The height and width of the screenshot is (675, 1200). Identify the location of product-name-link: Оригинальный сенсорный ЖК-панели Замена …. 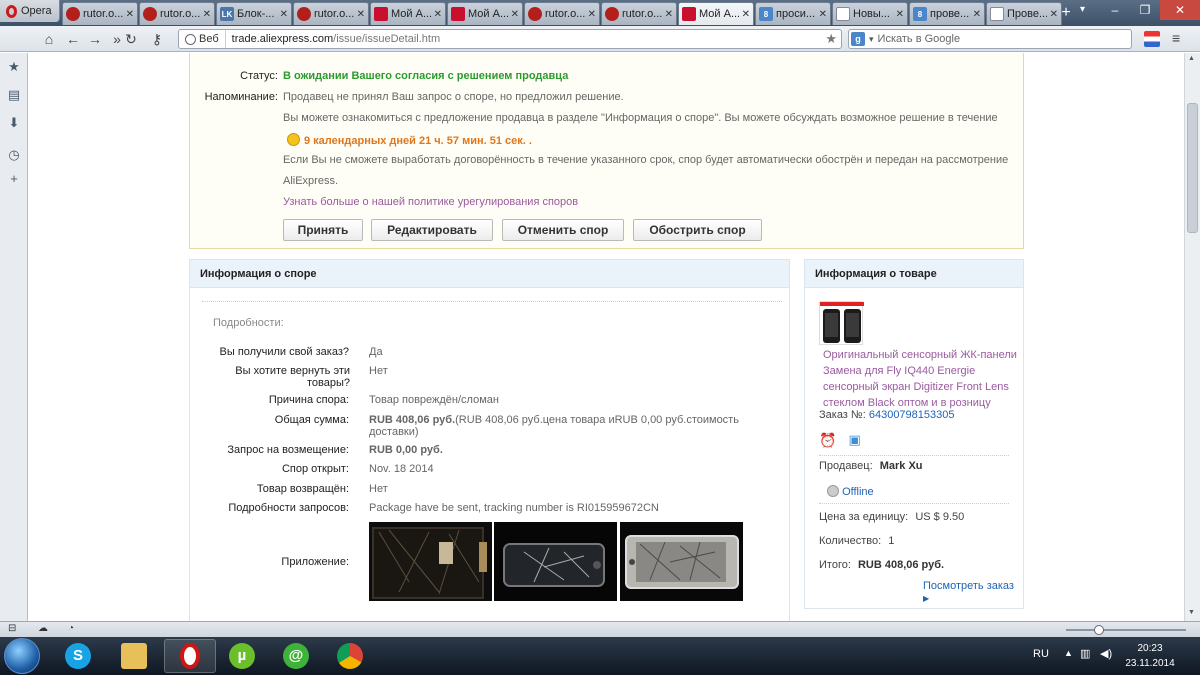
(920, 379).